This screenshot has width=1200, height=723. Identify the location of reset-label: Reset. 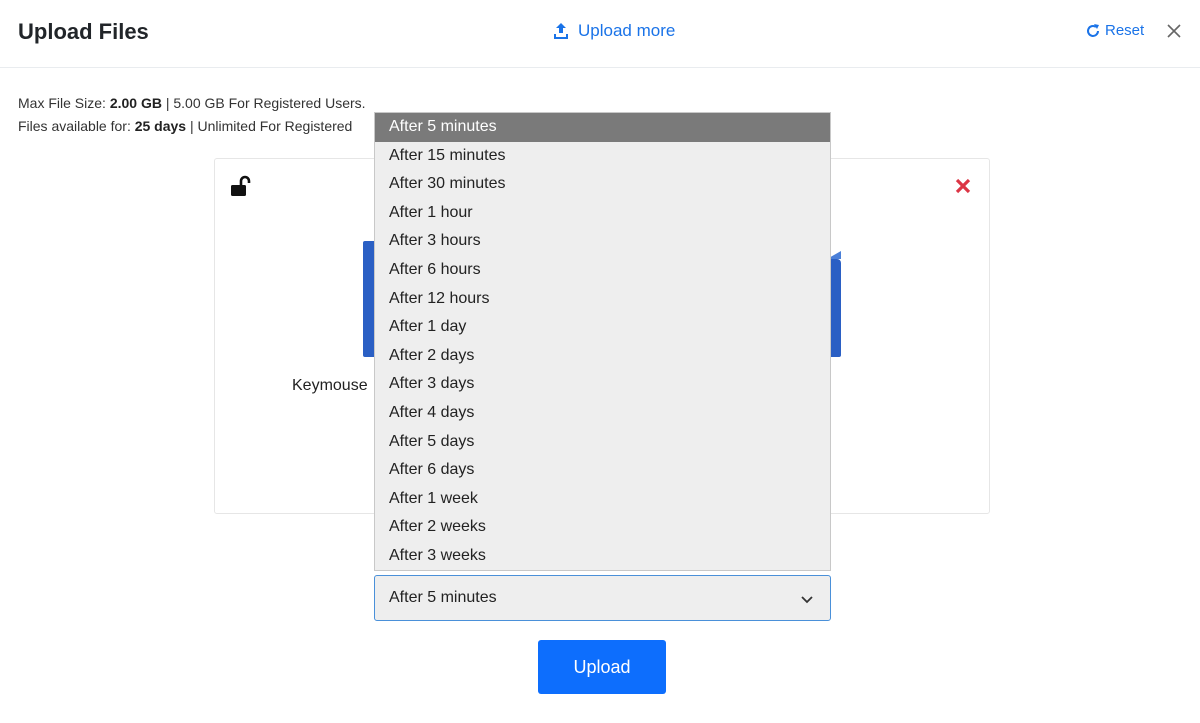
(1125, 30).